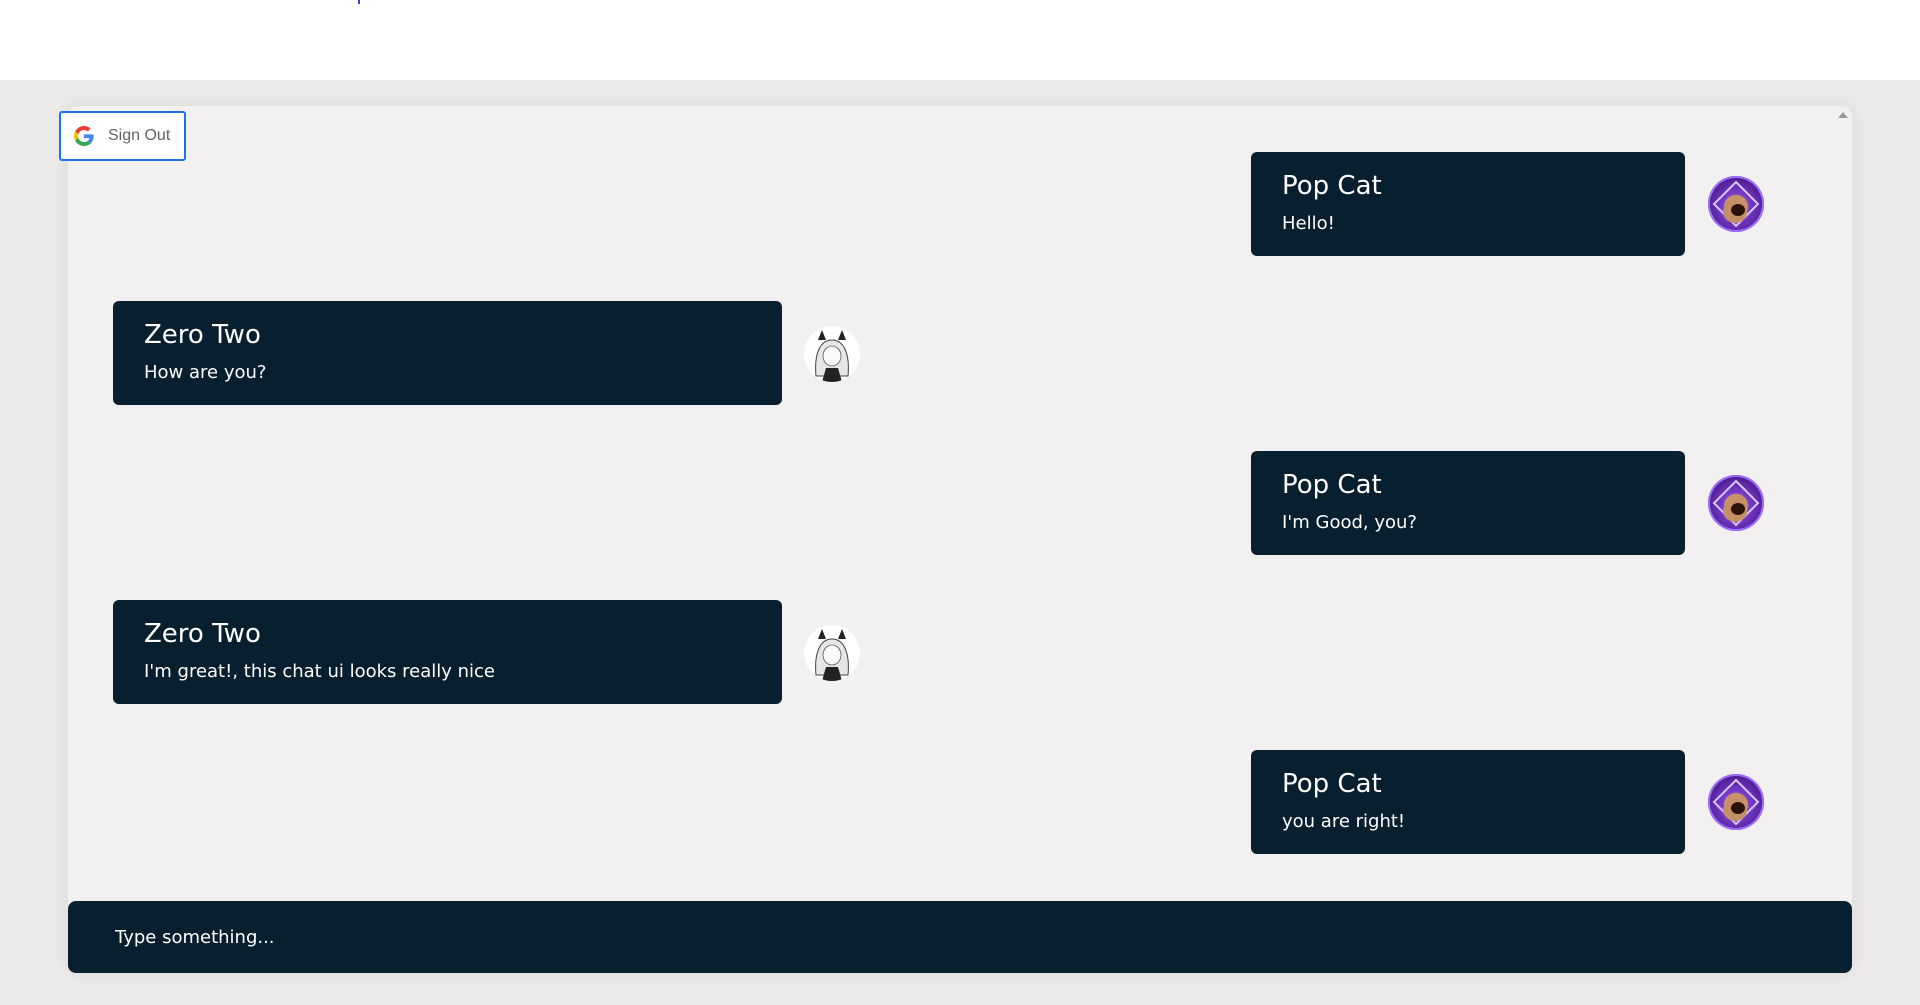 The height and width of the screenshot is (1005, 1920). I want to click on message-text: I'm Good, you?, so click(1349, 522).